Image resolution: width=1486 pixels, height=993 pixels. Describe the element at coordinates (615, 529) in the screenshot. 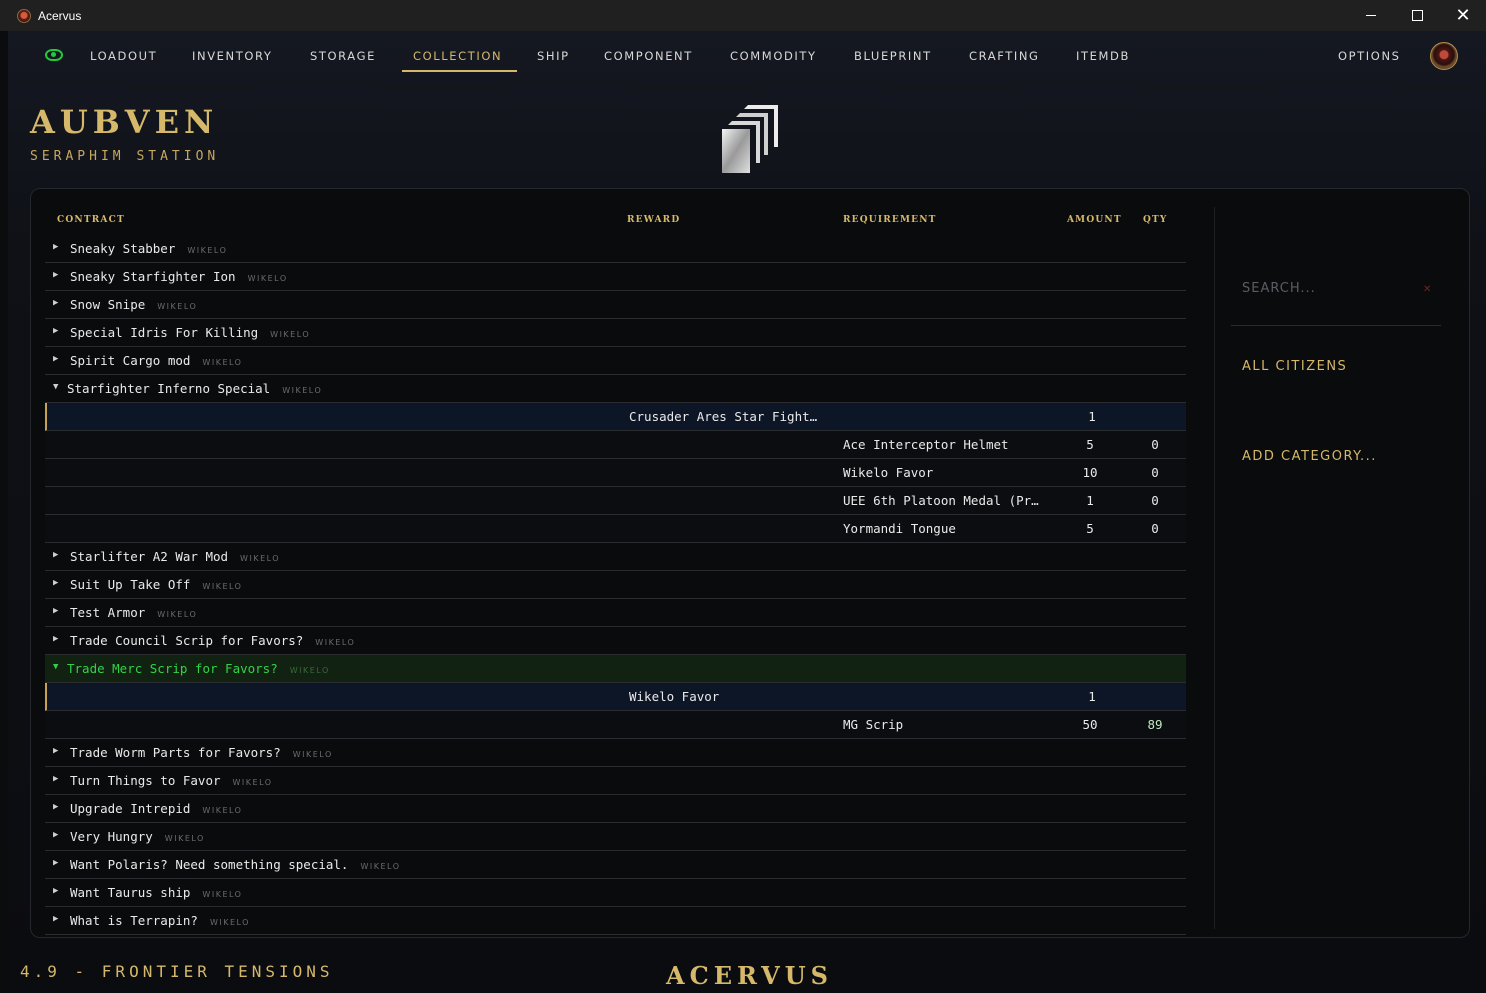

I see `requirement-row: Yormandi Tongue 5 0` at that location.